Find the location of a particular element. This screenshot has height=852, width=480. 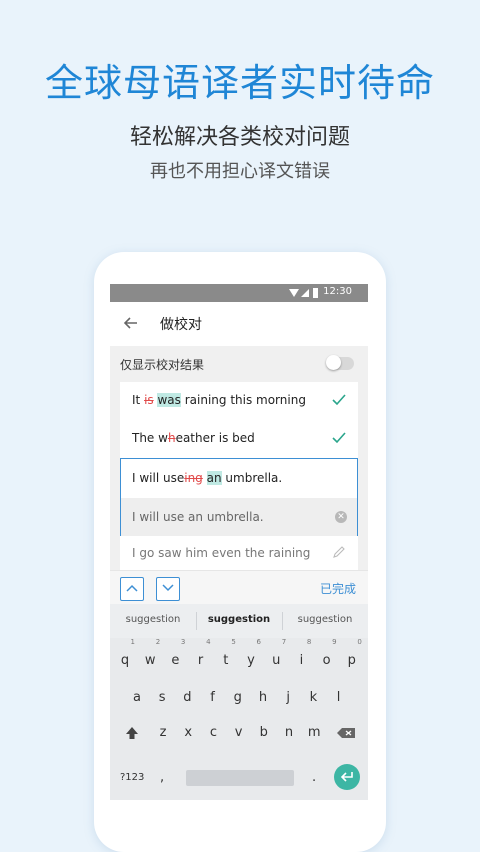

proofread-nav-bar: 已完成 is located at coordinates (239, 587).